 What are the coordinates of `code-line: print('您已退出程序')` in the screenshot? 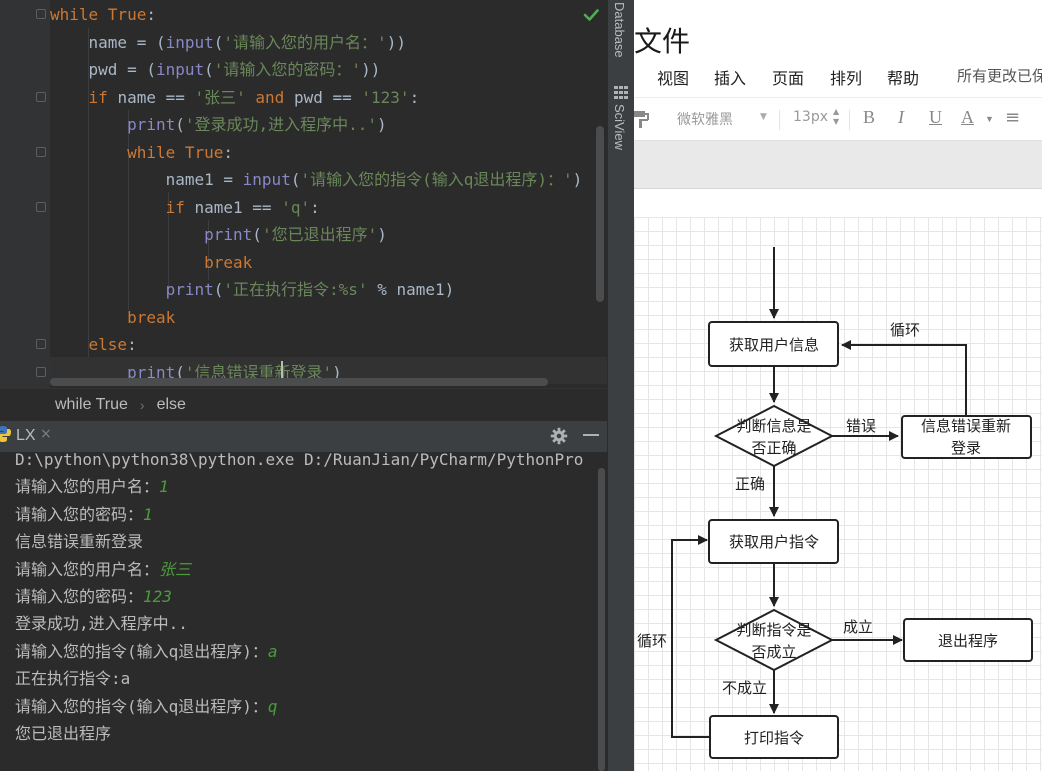 It's located at (218, 234).